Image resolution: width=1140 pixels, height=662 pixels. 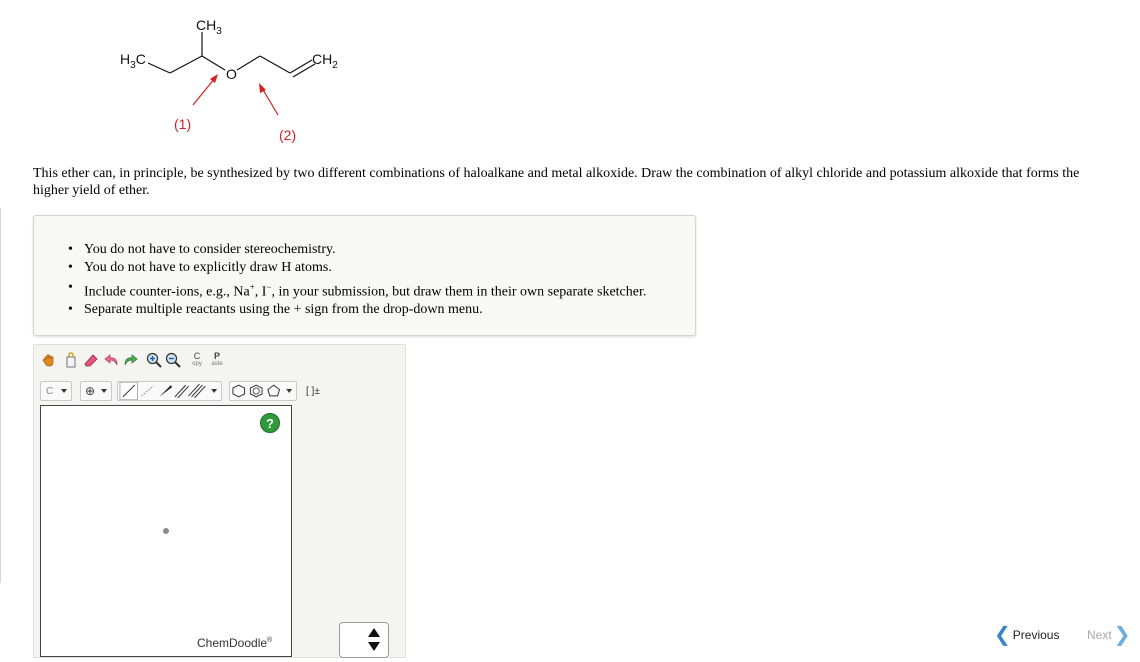 I want to click on oxygen-label: O, so click(x=231, y=74).